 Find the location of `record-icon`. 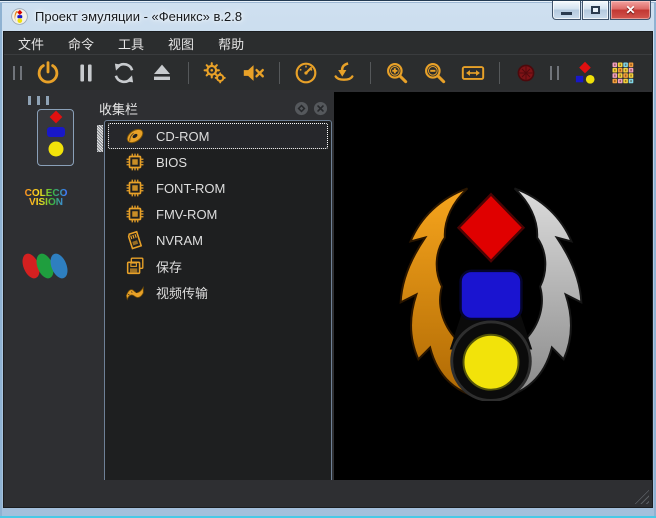

record-icon is located at coordinates (526, 73).